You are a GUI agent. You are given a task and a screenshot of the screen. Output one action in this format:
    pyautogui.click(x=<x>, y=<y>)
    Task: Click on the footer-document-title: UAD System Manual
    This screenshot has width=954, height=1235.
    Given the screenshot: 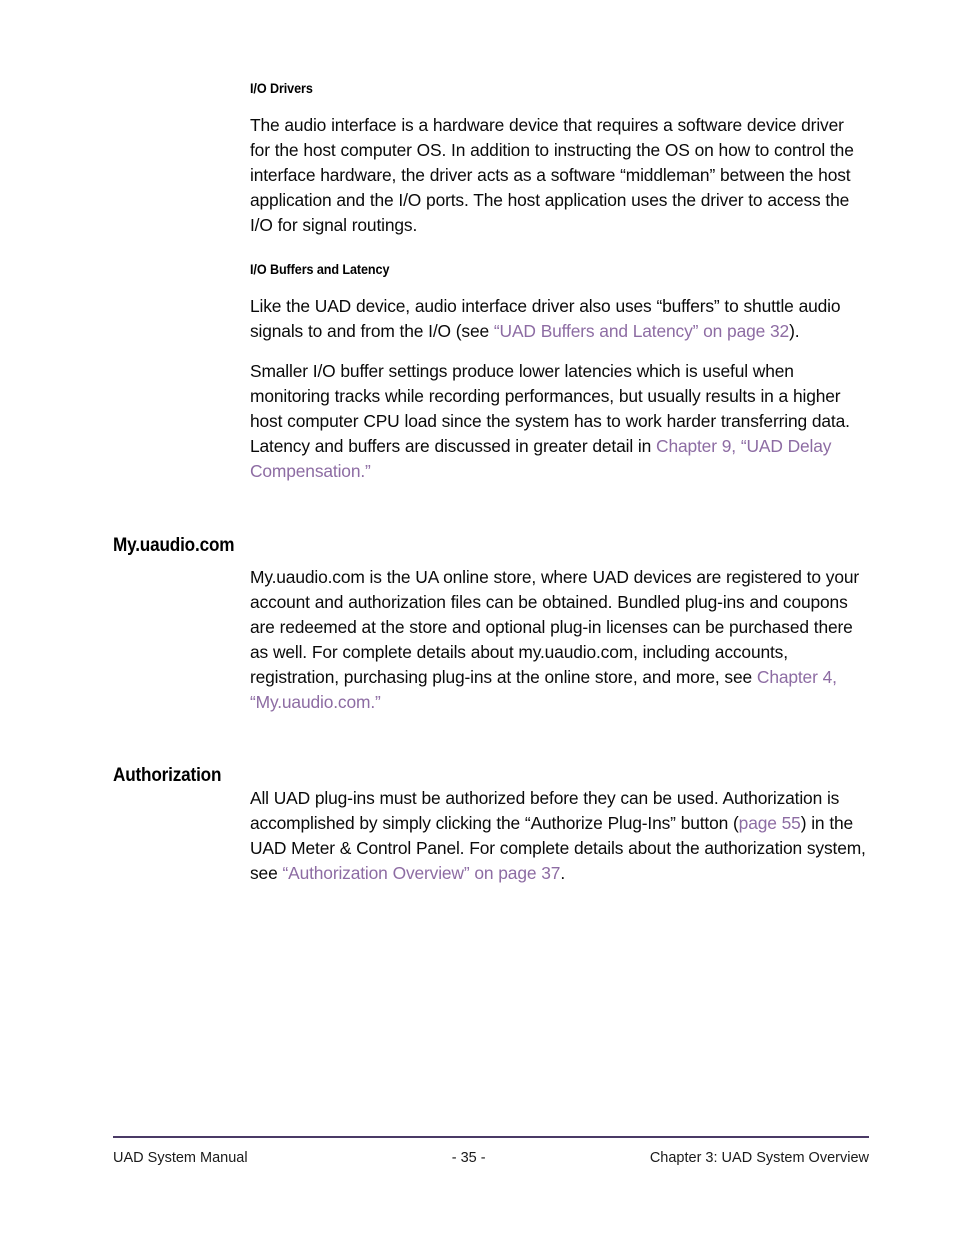 What is the action you would take?
    pyautogui.click(x=180, y=1158)
    